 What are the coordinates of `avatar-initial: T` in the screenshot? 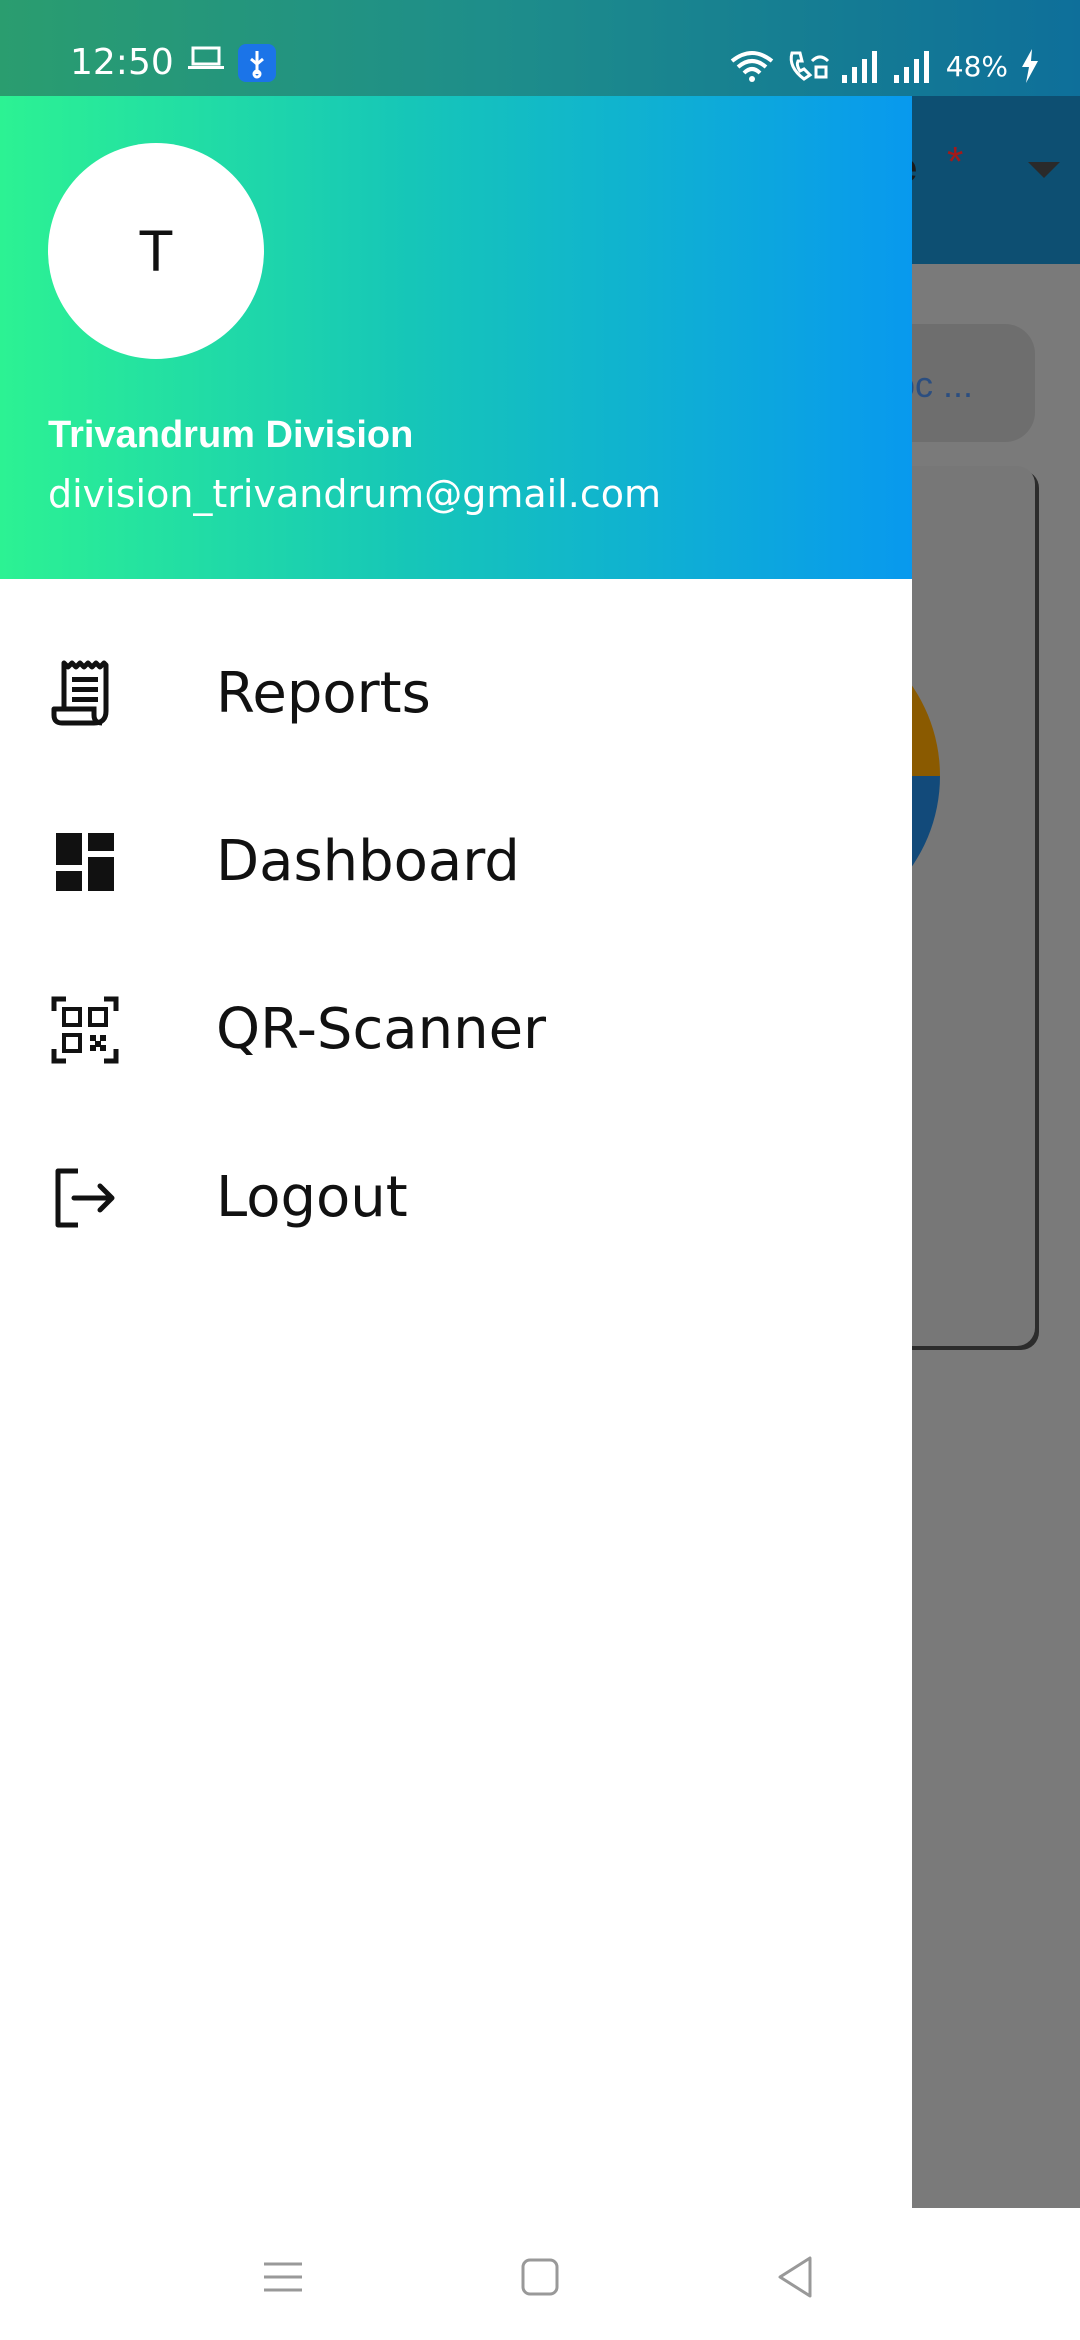 It's located at (156, 251).